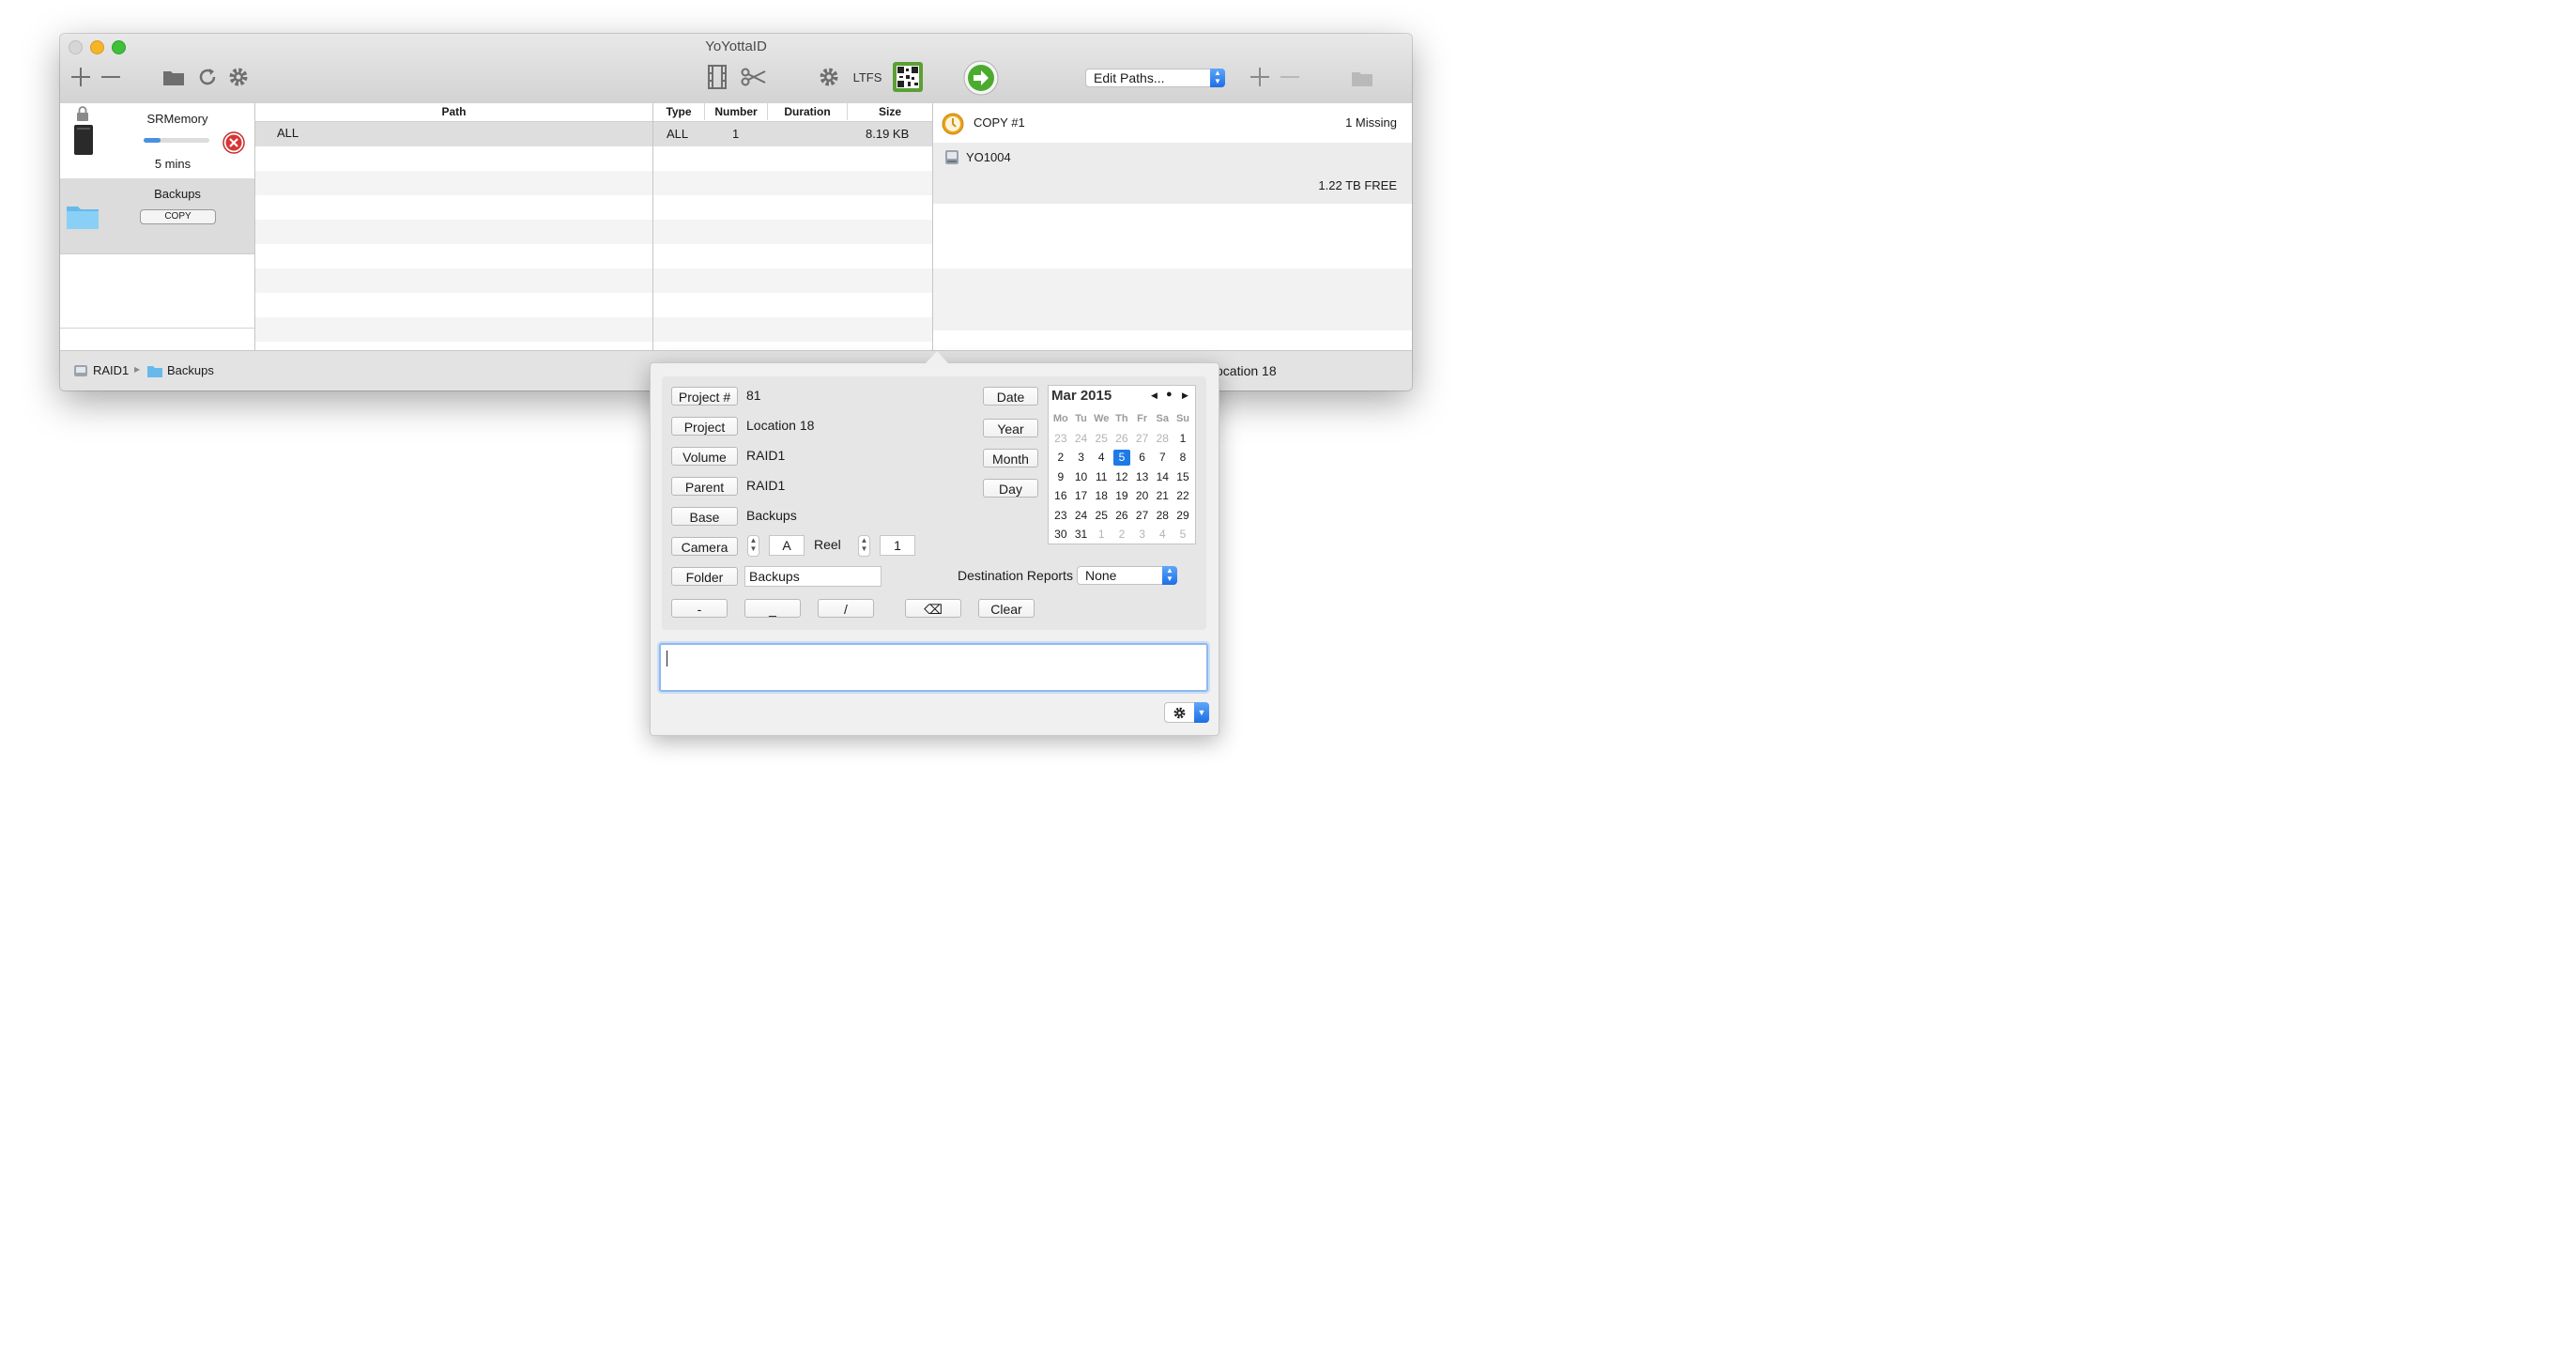  What do you see at coordinates (1290, 77) in the screenshot?
I see `remove-destination-button` at bounding box center [1290, 77].